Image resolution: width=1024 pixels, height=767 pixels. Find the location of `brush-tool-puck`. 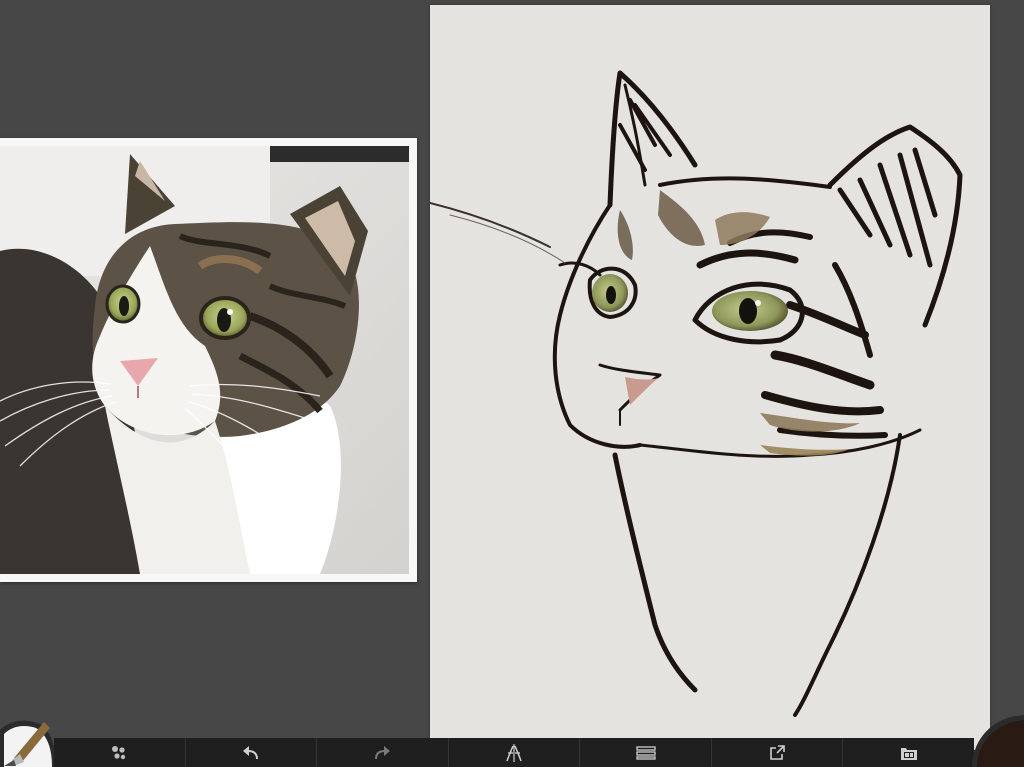

brush-tool-puck is located at coordinates (28, 738).